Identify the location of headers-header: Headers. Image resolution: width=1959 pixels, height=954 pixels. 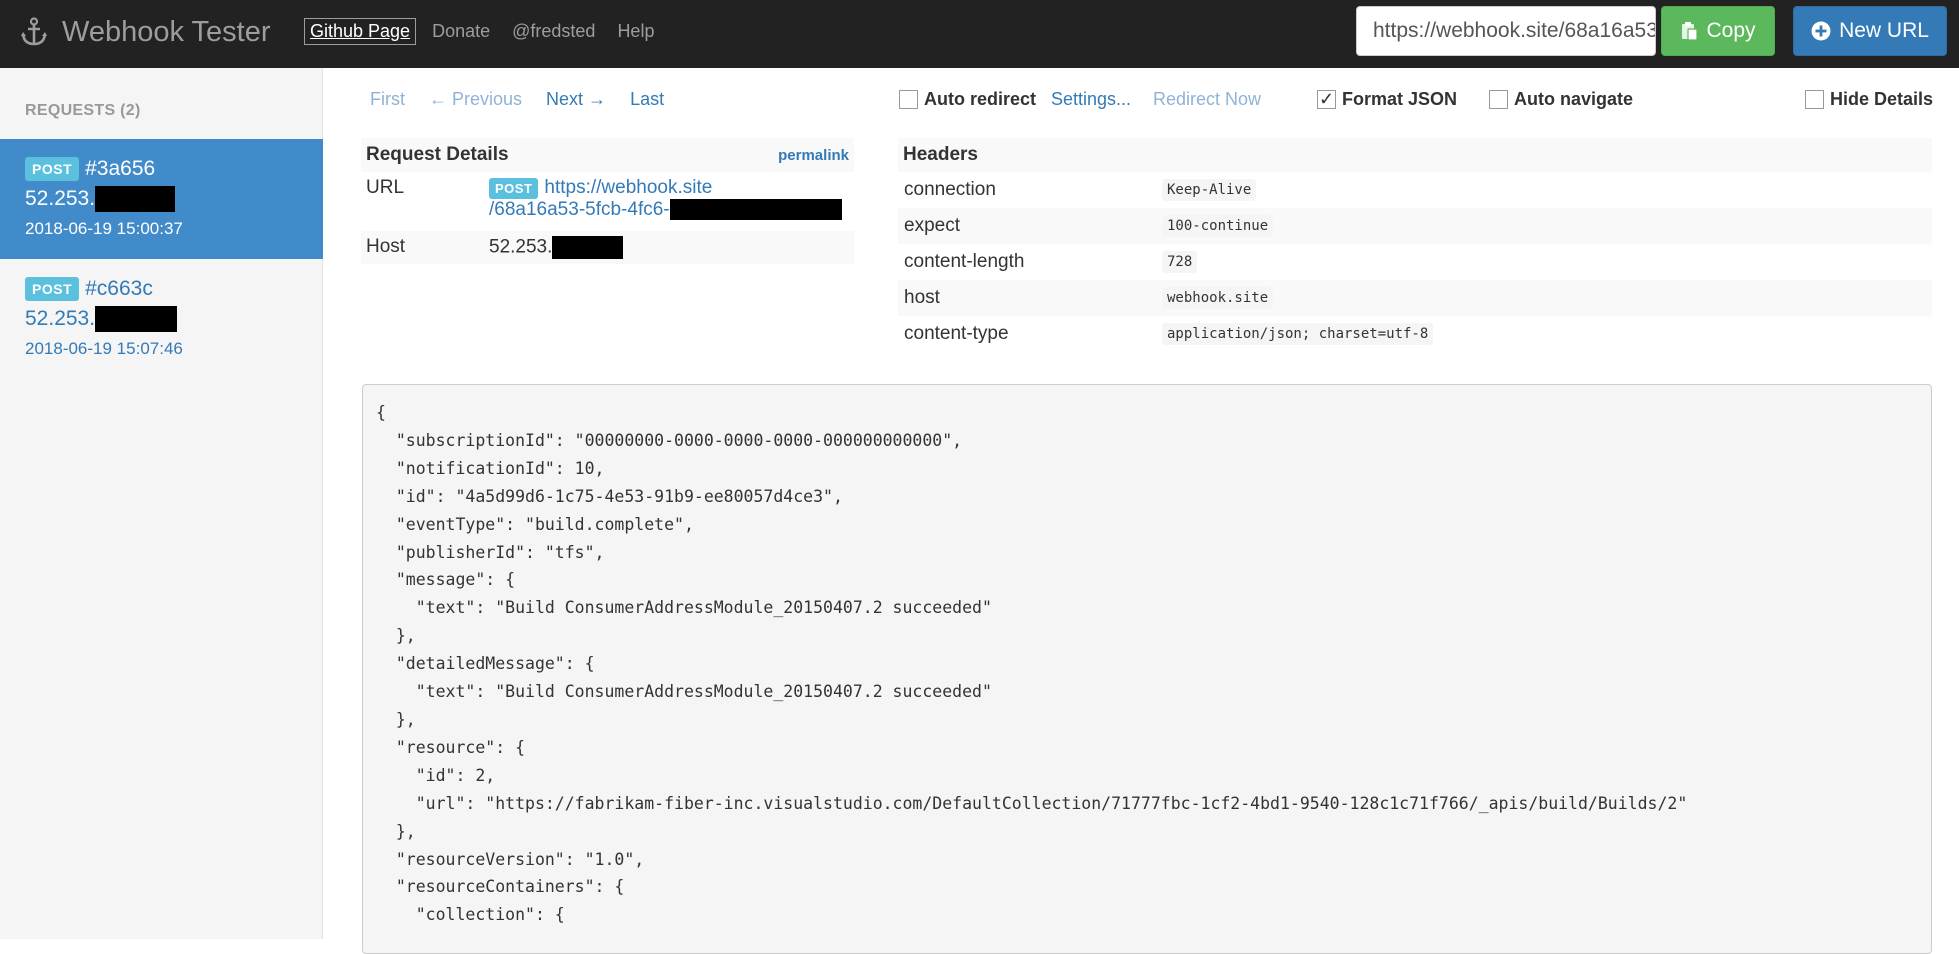
(1415, 155).